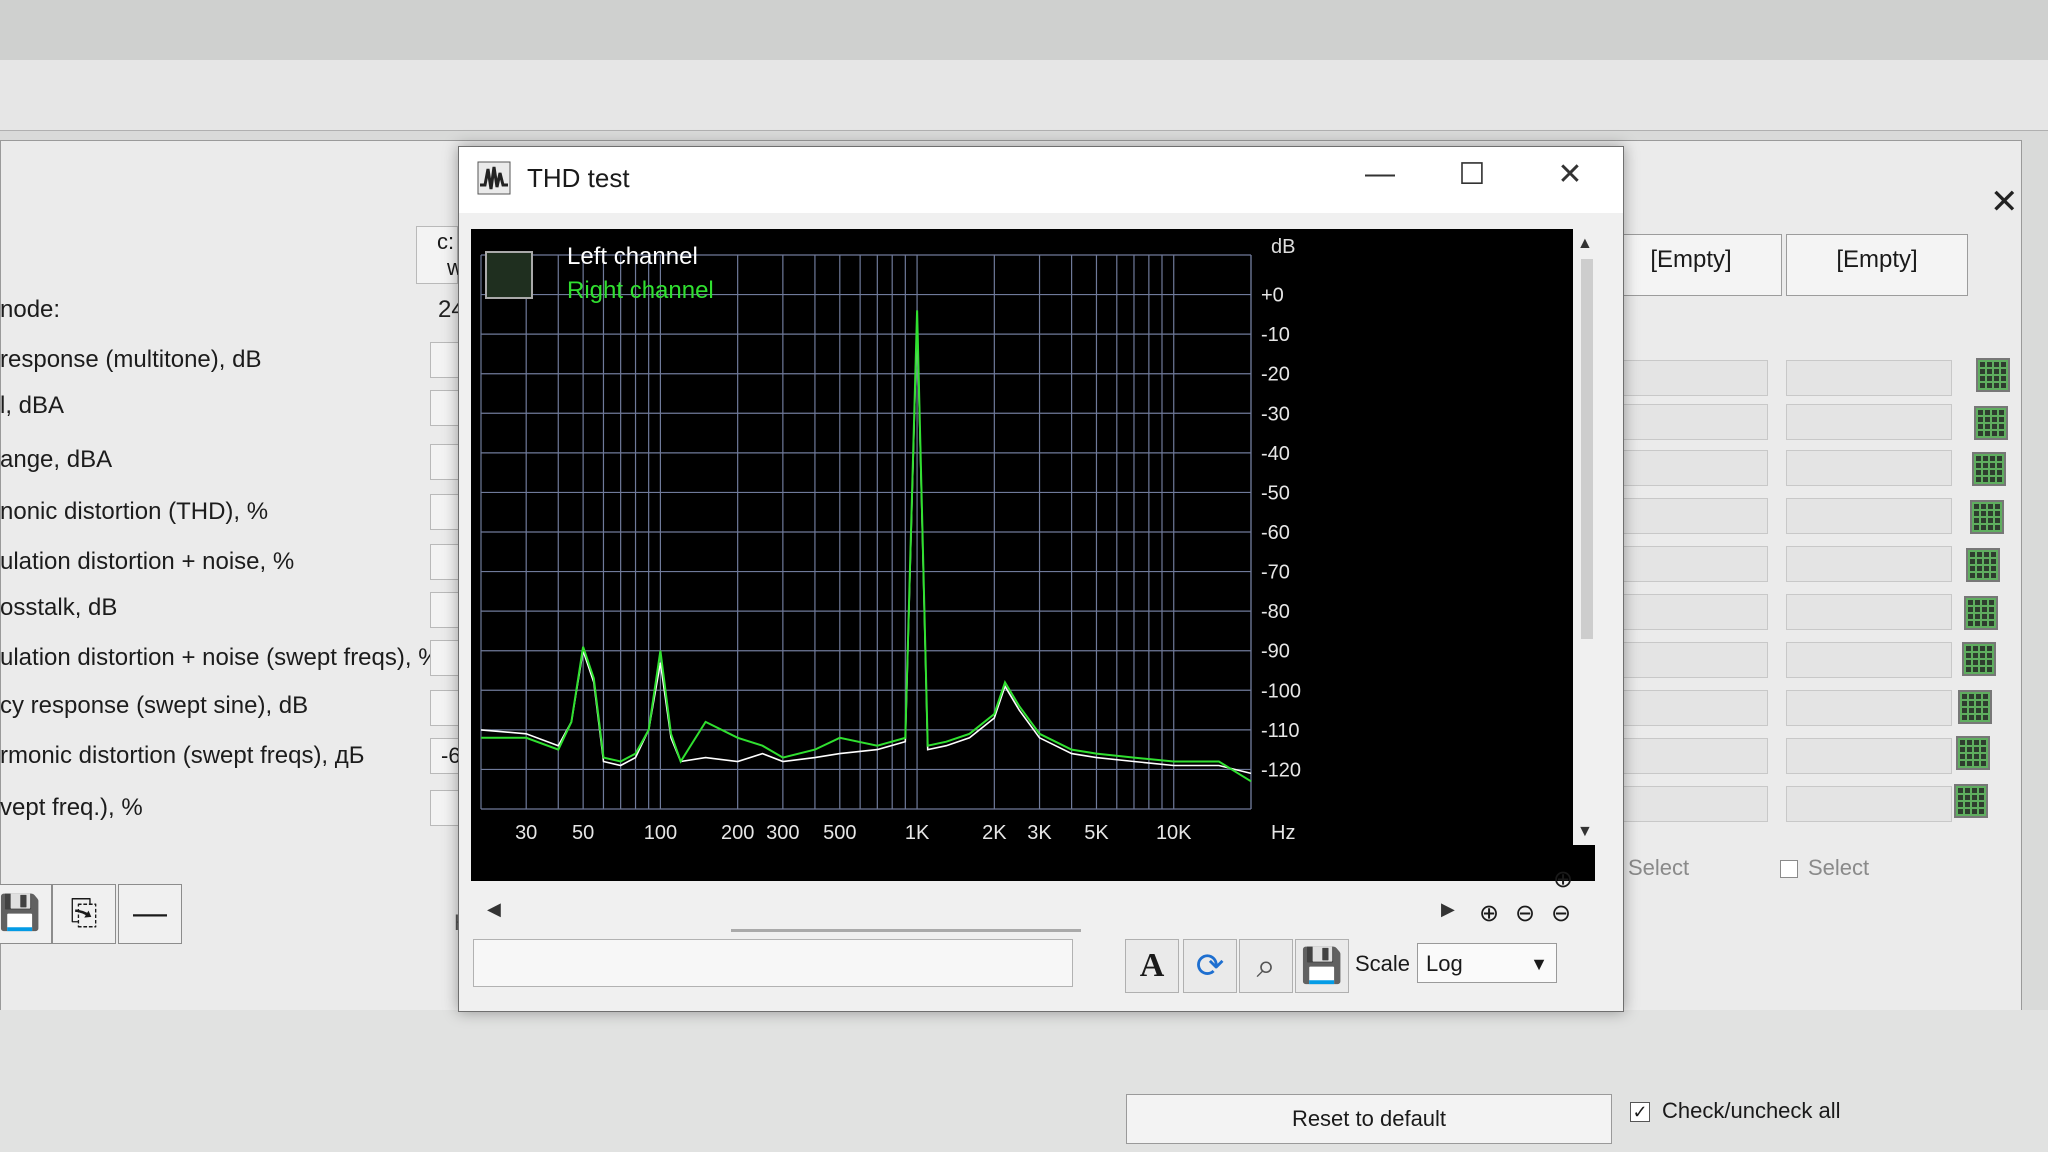 The image size is (2048, 1152). What do you see at coordinates (147, 561) in the screenshot?
I see `test-label: ulation distortion + noise, %` at bounding box center [147, 561].